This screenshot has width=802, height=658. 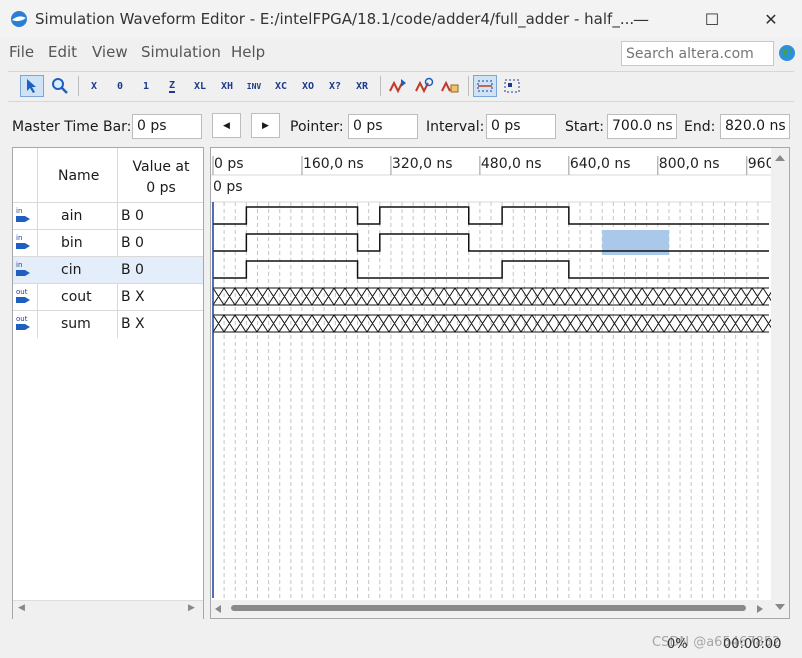 What do you see at coordinates (76, 297) in the screenshot?
I see `signal-name: cout` at bounding box center [76, 297].